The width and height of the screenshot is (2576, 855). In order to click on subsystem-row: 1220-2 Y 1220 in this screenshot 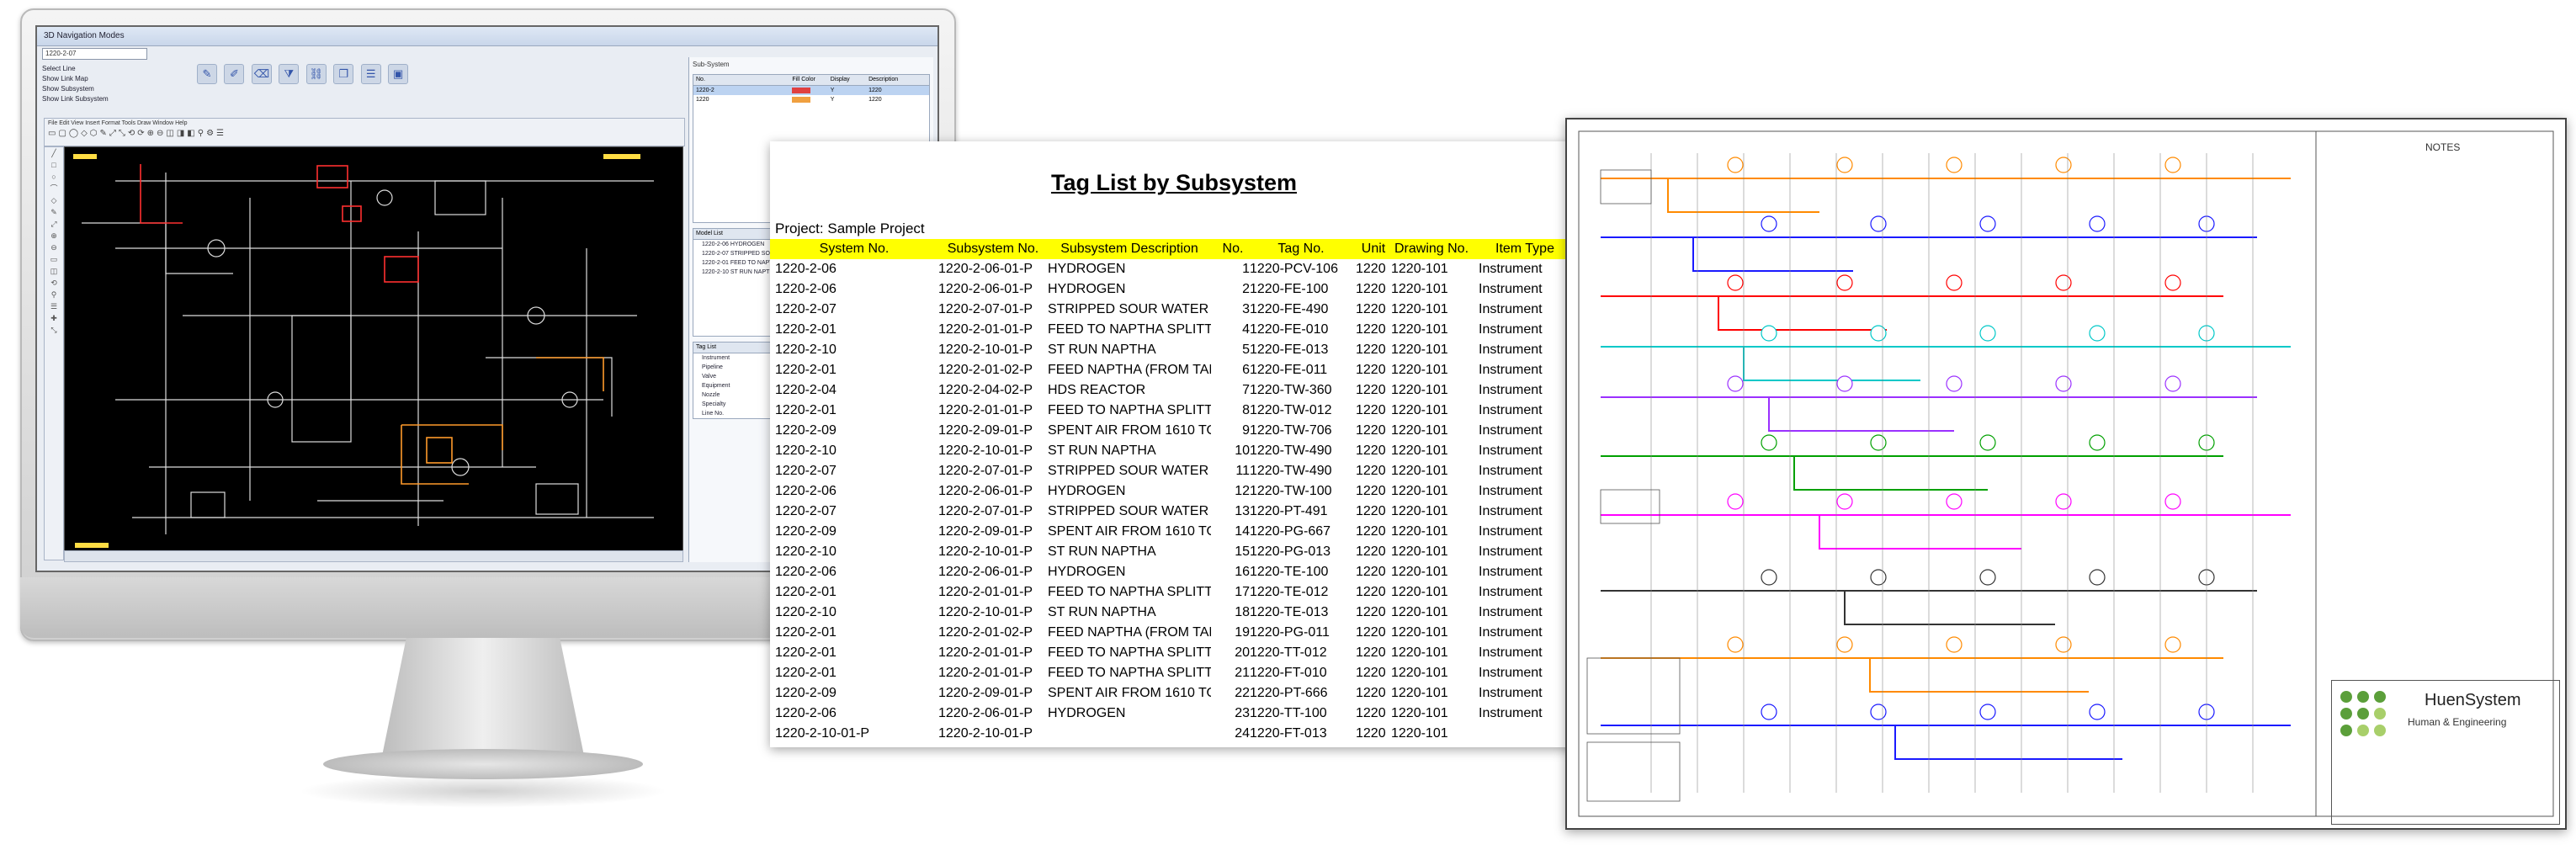, I will do `click(811, 90)`.